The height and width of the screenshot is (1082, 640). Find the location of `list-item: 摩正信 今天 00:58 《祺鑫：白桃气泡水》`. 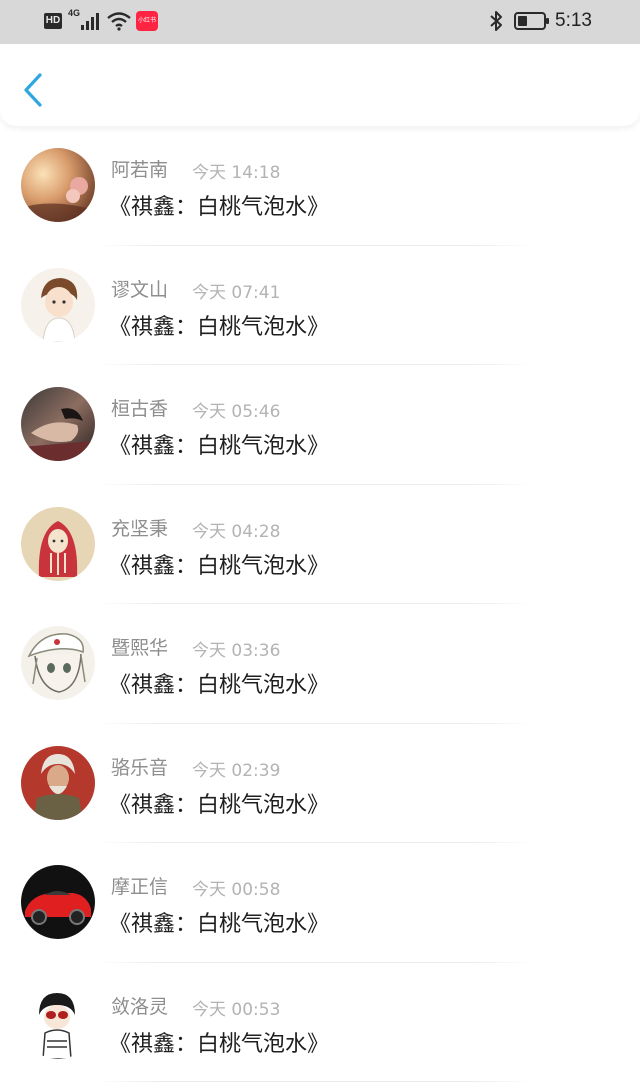

list-item: 摩正信 今天 00:58 《祺鑫：白桃气泡水》 is located at coordinates (320, 903).